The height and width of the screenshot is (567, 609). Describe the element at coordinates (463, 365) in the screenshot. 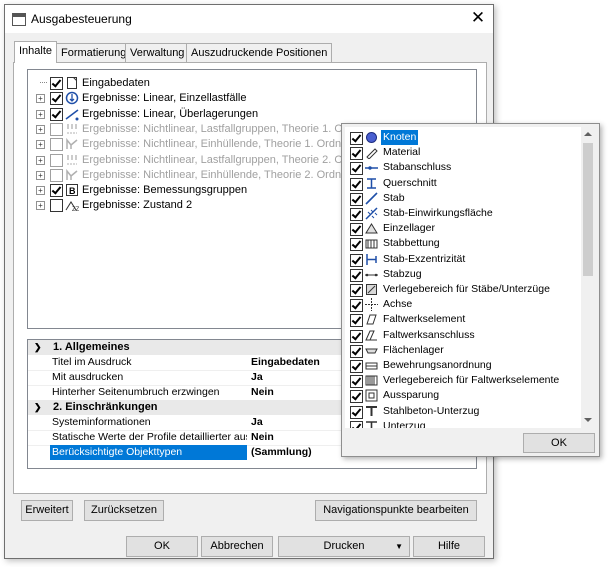

I see `object-type-item: Bewehrungsanordnung` at that location.